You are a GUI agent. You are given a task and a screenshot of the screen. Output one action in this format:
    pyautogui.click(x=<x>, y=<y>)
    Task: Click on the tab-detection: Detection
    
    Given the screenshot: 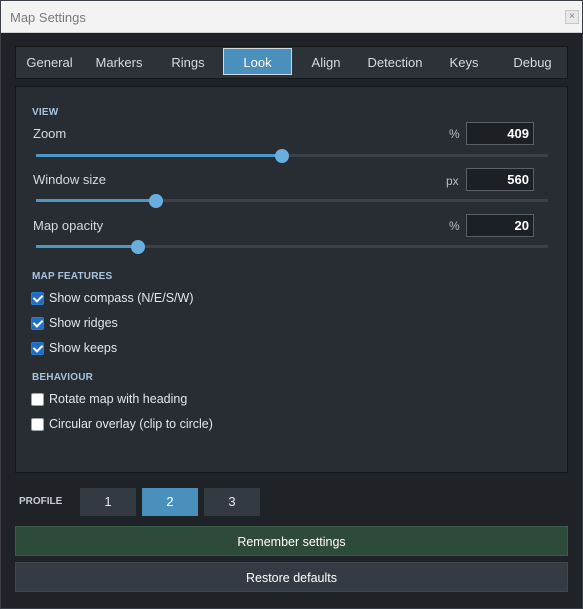 What is the action you would take?
    pyautogui.click(x=395, y=62)
    